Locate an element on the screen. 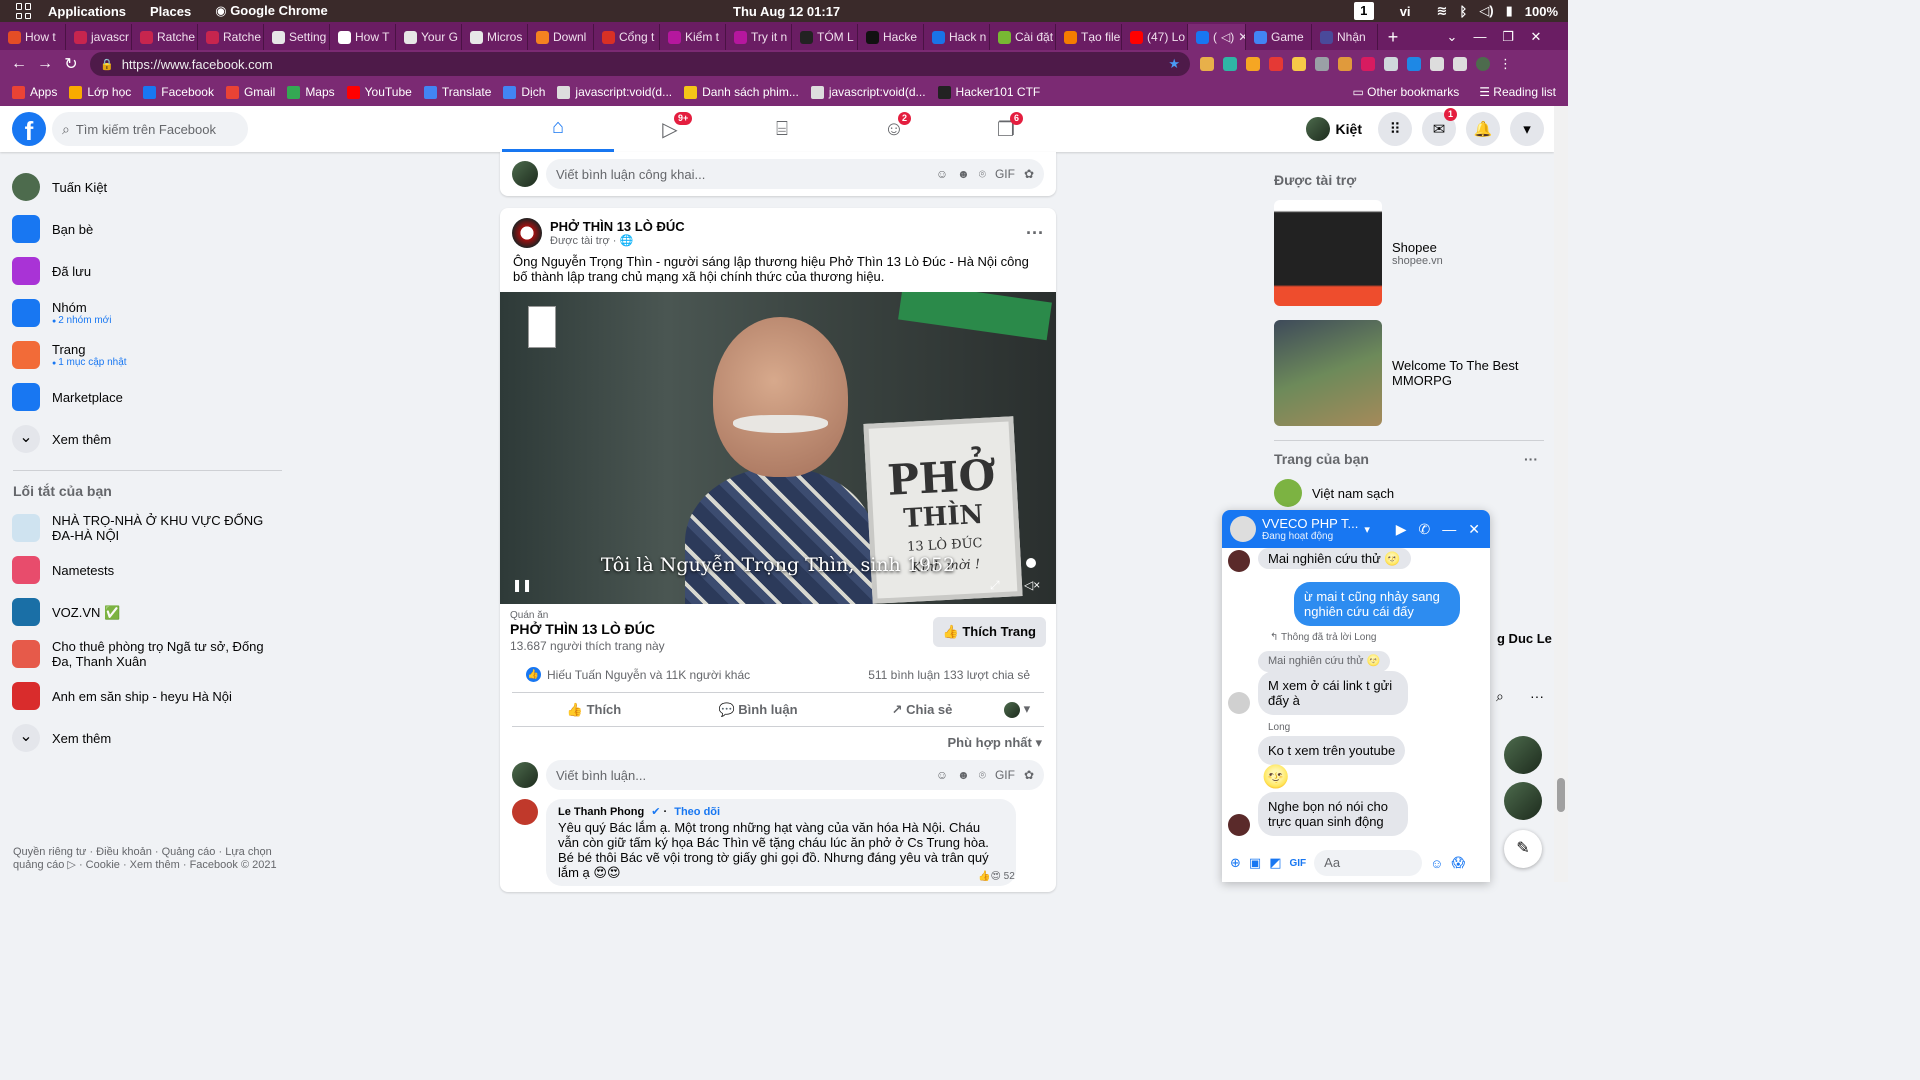 The image size is (1920, 1080). moon-sticker-icon: 🌝 is located at coordinates (1275, 777).